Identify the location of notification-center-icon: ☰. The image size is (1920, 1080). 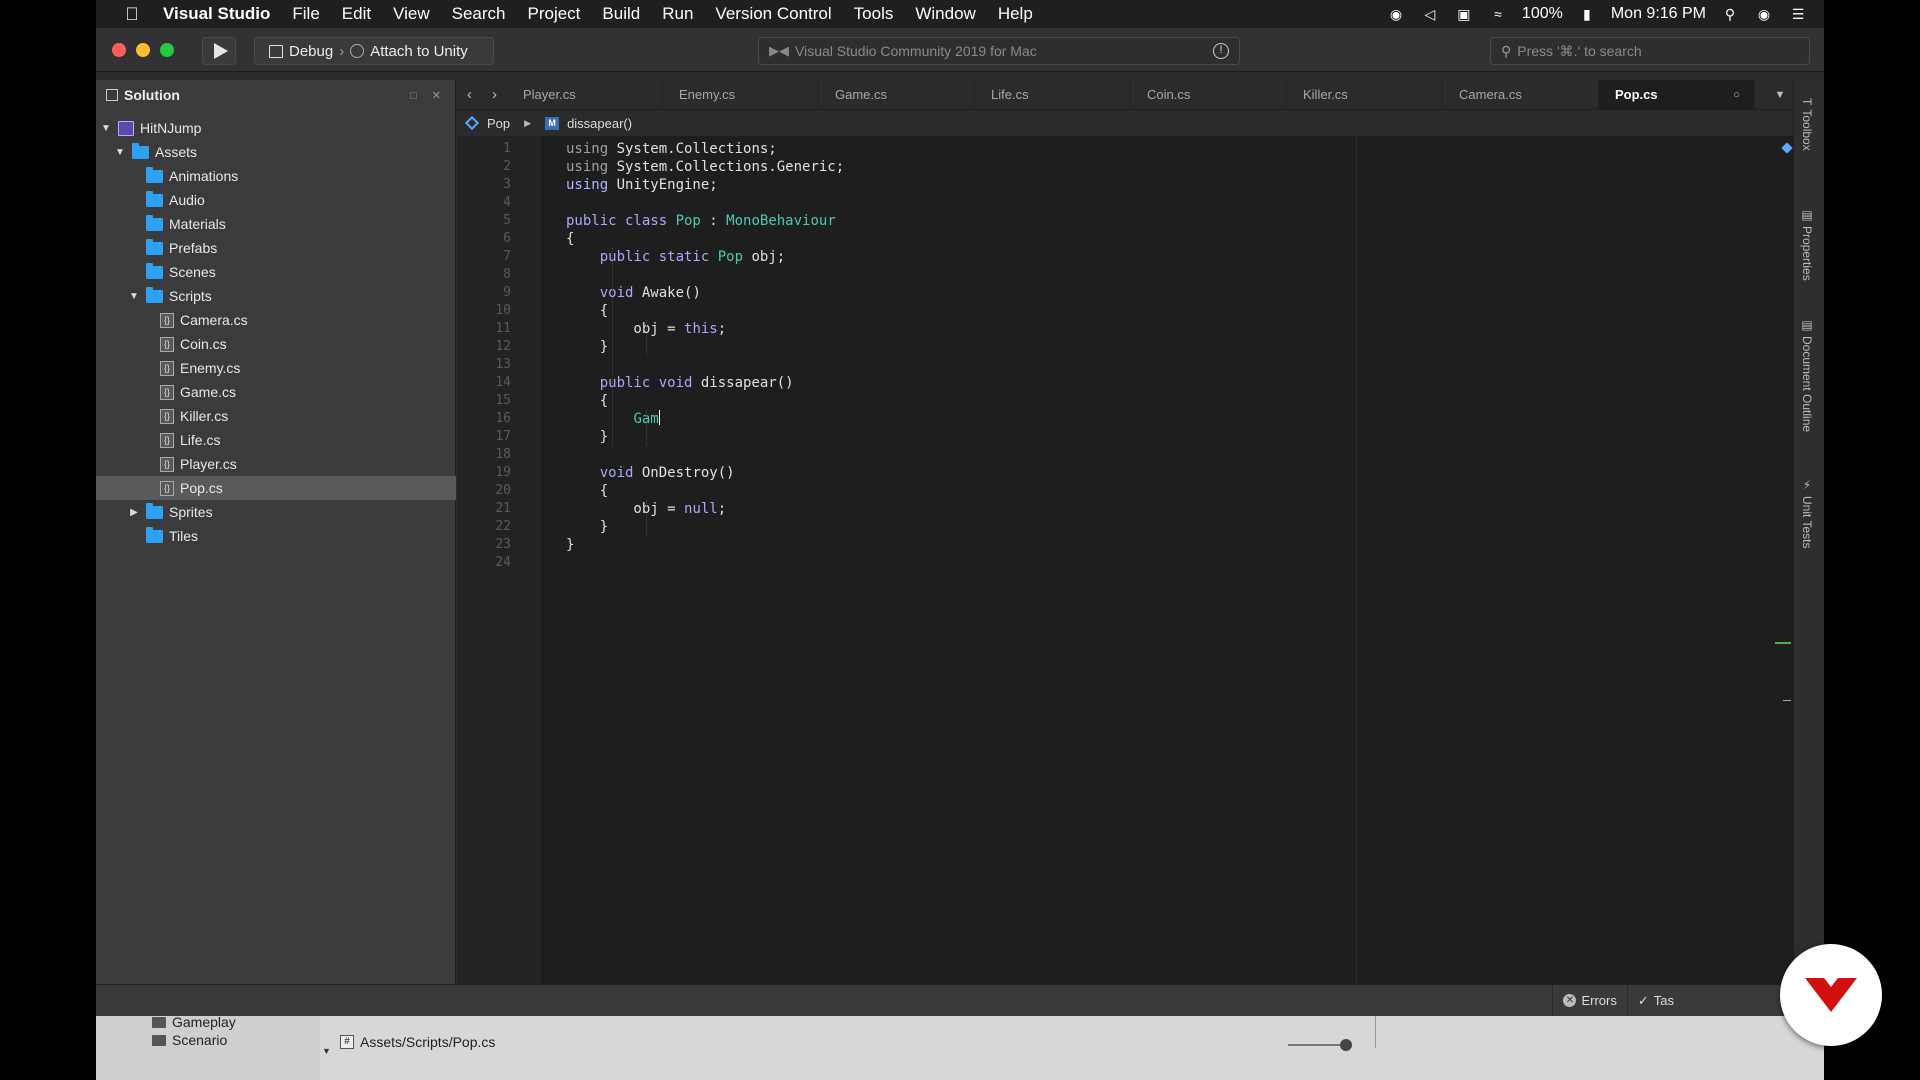
(1798, 14).